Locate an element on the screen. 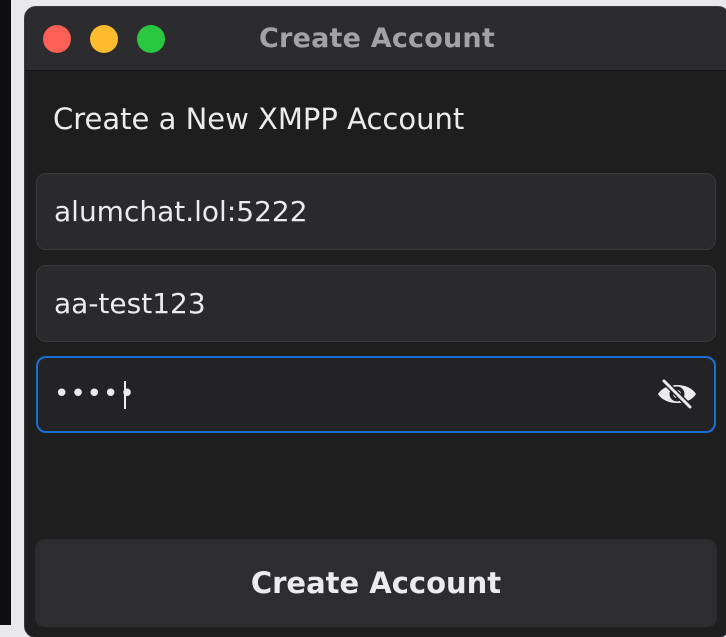  title-bar: Create Account is located at coordinates (375, 39).